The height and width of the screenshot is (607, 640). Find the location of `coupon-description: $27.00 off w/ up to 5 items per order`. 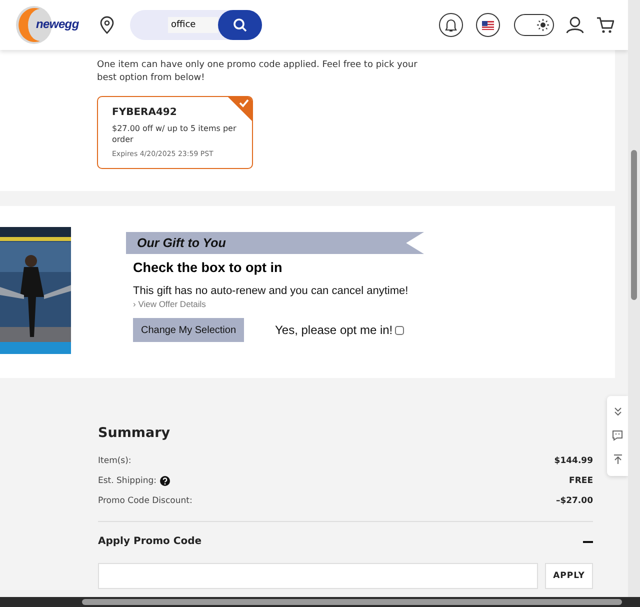

coupon-description: $27.00 off w/ up to 5 items per order is located at coordinates (175, 134).